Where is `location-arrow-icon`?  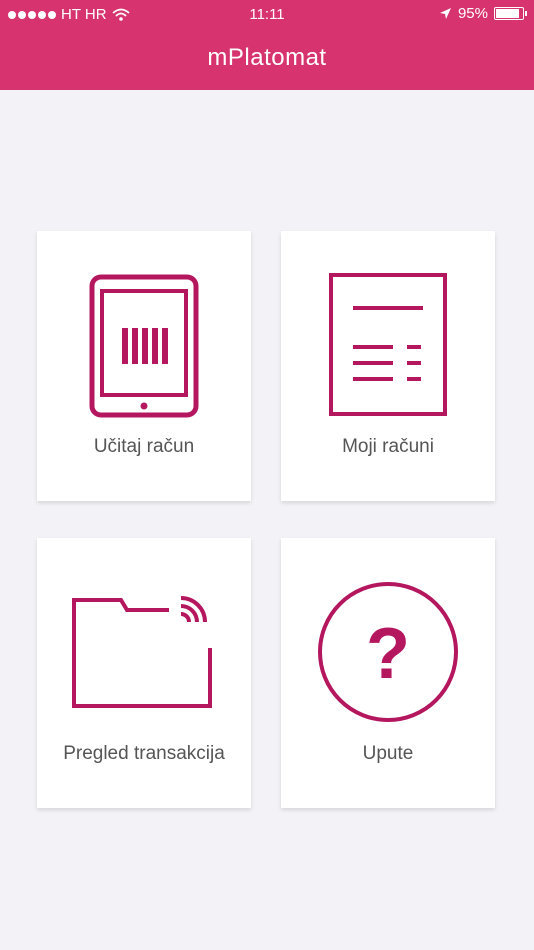 location-arrow-icon is located at coordinates (445, 13).